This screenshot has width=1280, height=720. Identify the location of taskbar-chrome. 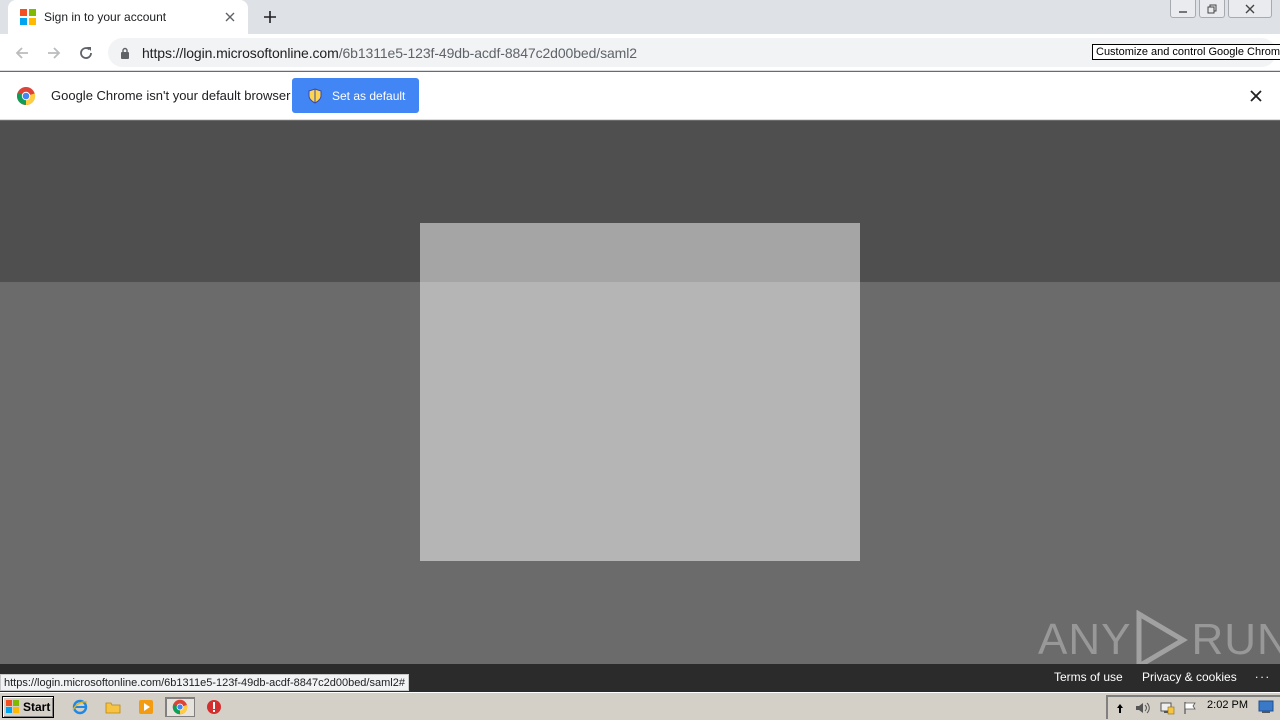
(180, 707).